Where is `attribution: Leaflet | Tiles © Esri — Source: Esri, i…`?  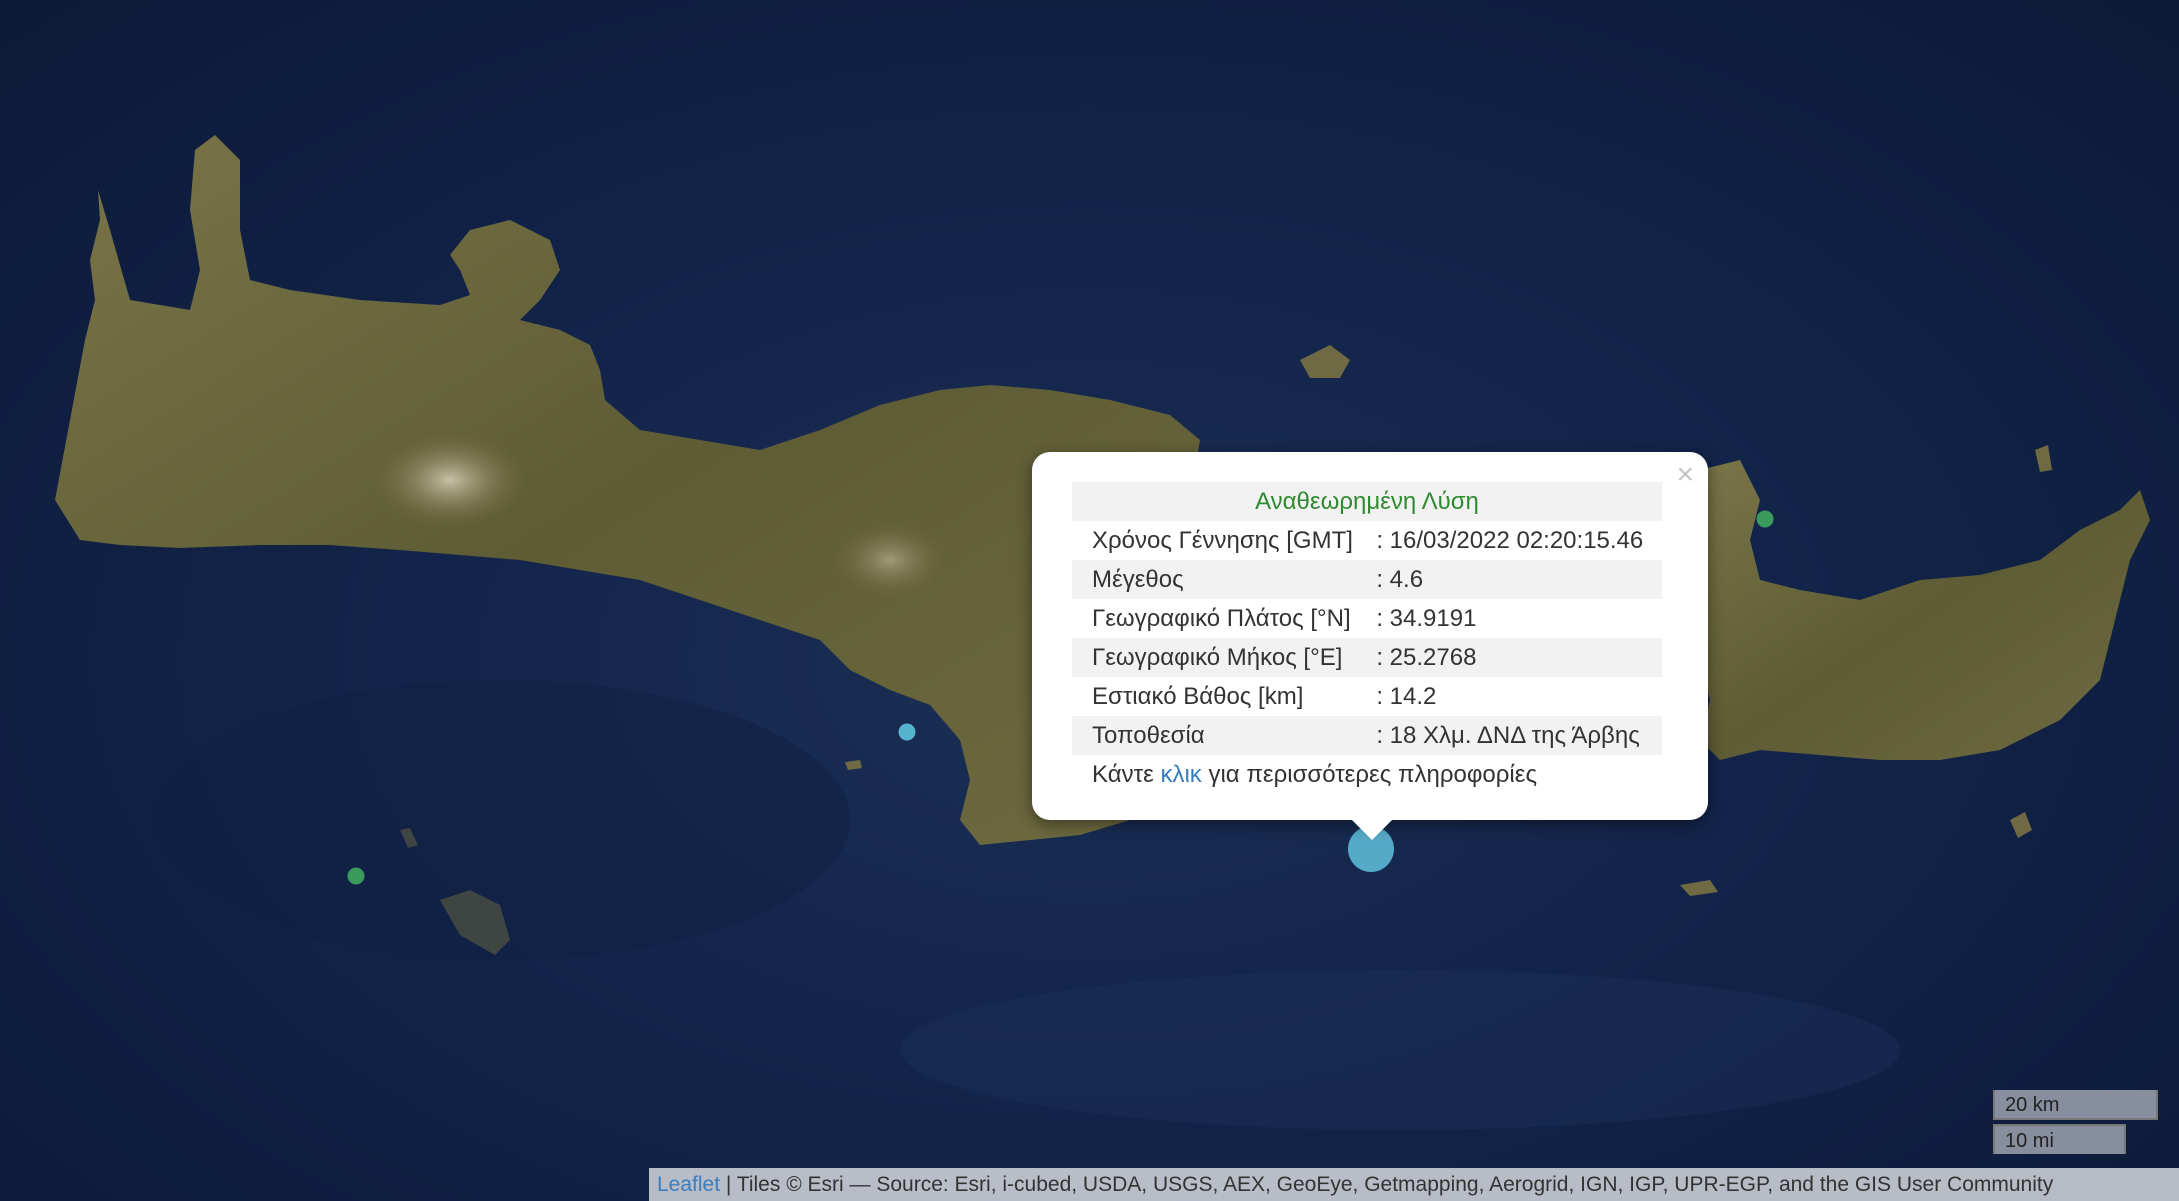
attribution: Leaflet | Tiles © Esri — Source: Esri, i… is located at coordinates (1414, 1184).